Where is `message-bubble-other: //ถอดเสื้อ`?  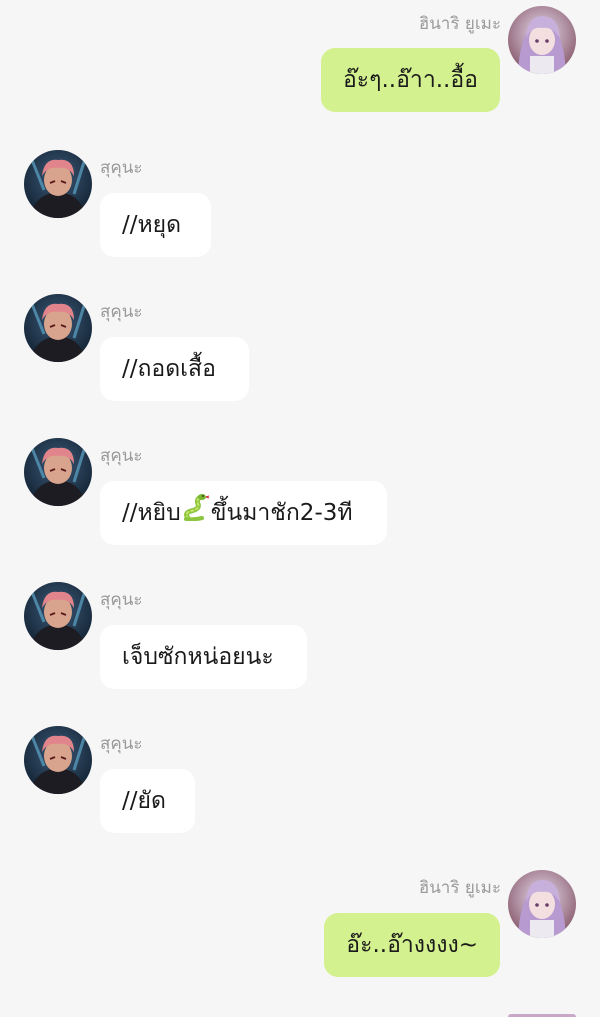 message-bubble-other: //ถอดเสื้อ is located at coordinates (174, 369).